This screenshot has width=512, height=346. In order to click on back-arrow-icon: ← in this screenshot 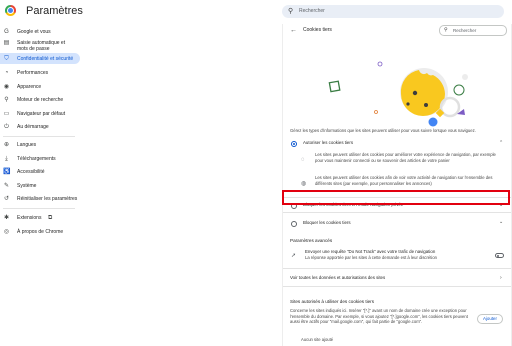, I will do `click(293, 30)`.